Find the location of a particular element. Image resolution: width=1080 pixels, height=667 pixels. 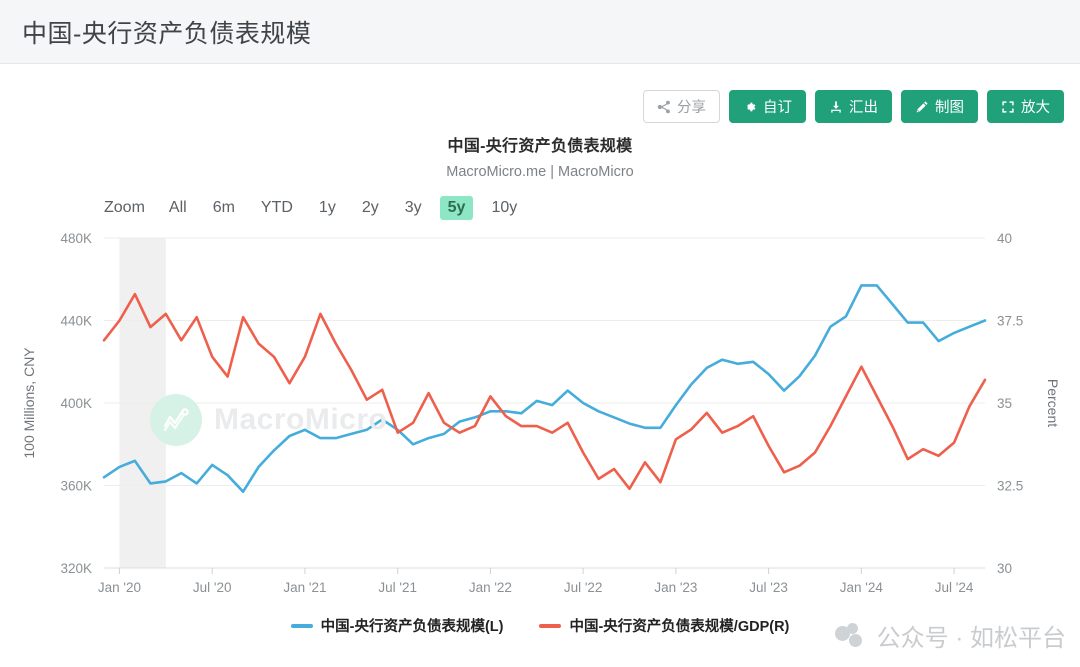

chart-title: 中国-央行资产负债表规模 is located at coordinates (540, 146).